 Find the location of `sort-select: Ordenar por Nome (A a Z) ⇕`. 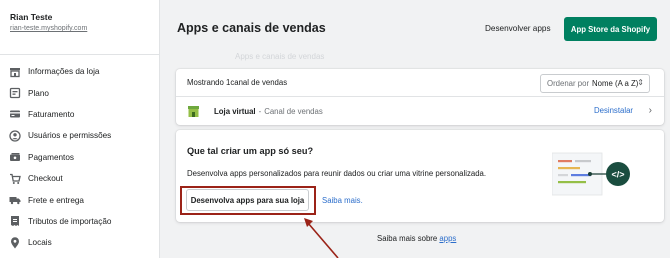

sort-select: Ordenar por Nome (A a Z) ⇕ is located at coordinates (595, 83).